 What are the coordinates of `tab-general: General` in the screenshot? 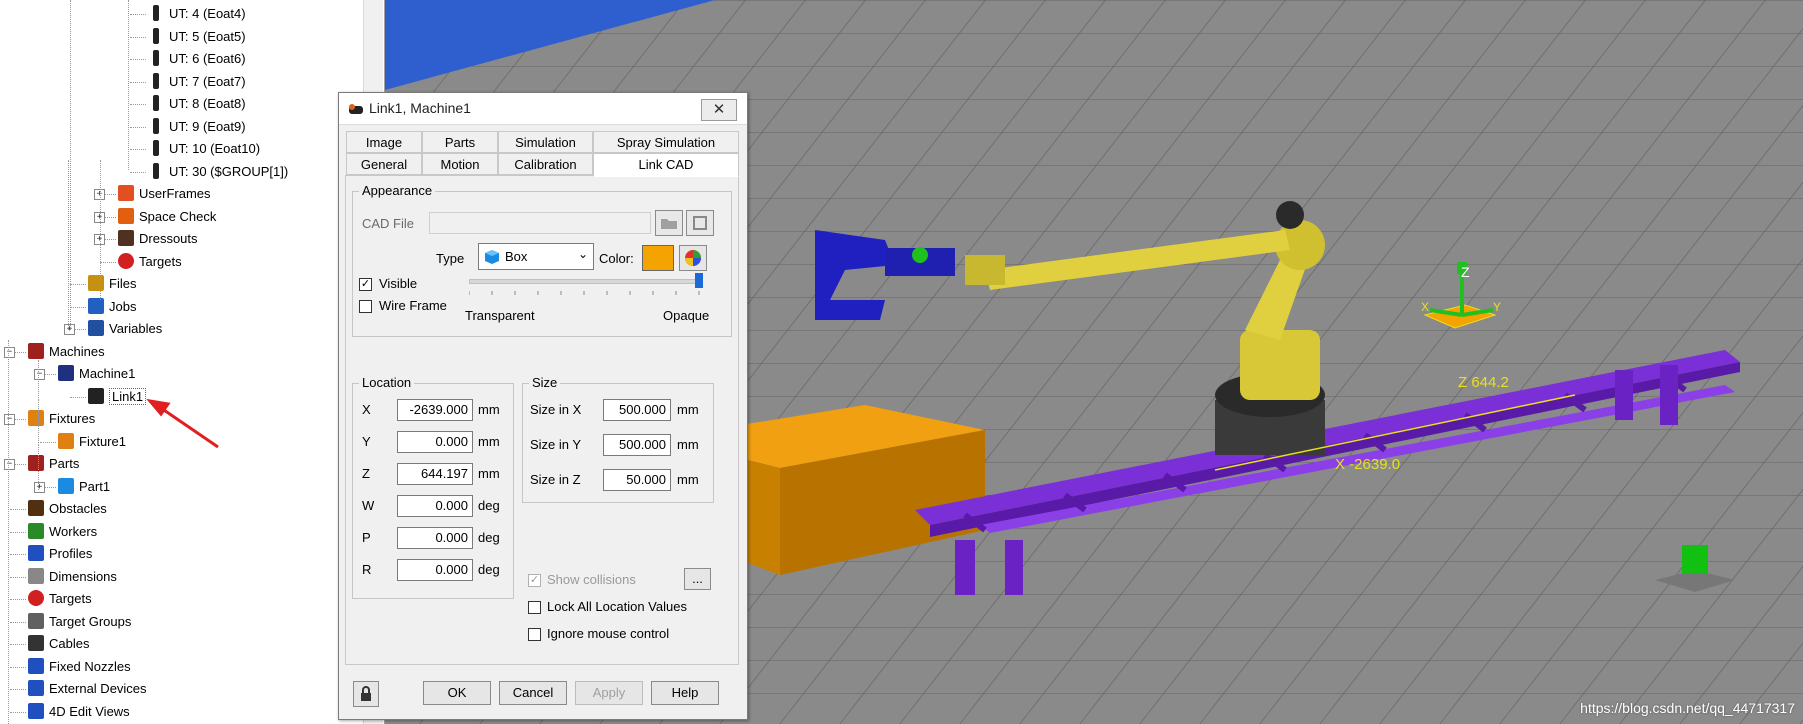 It's located at (384, 164).